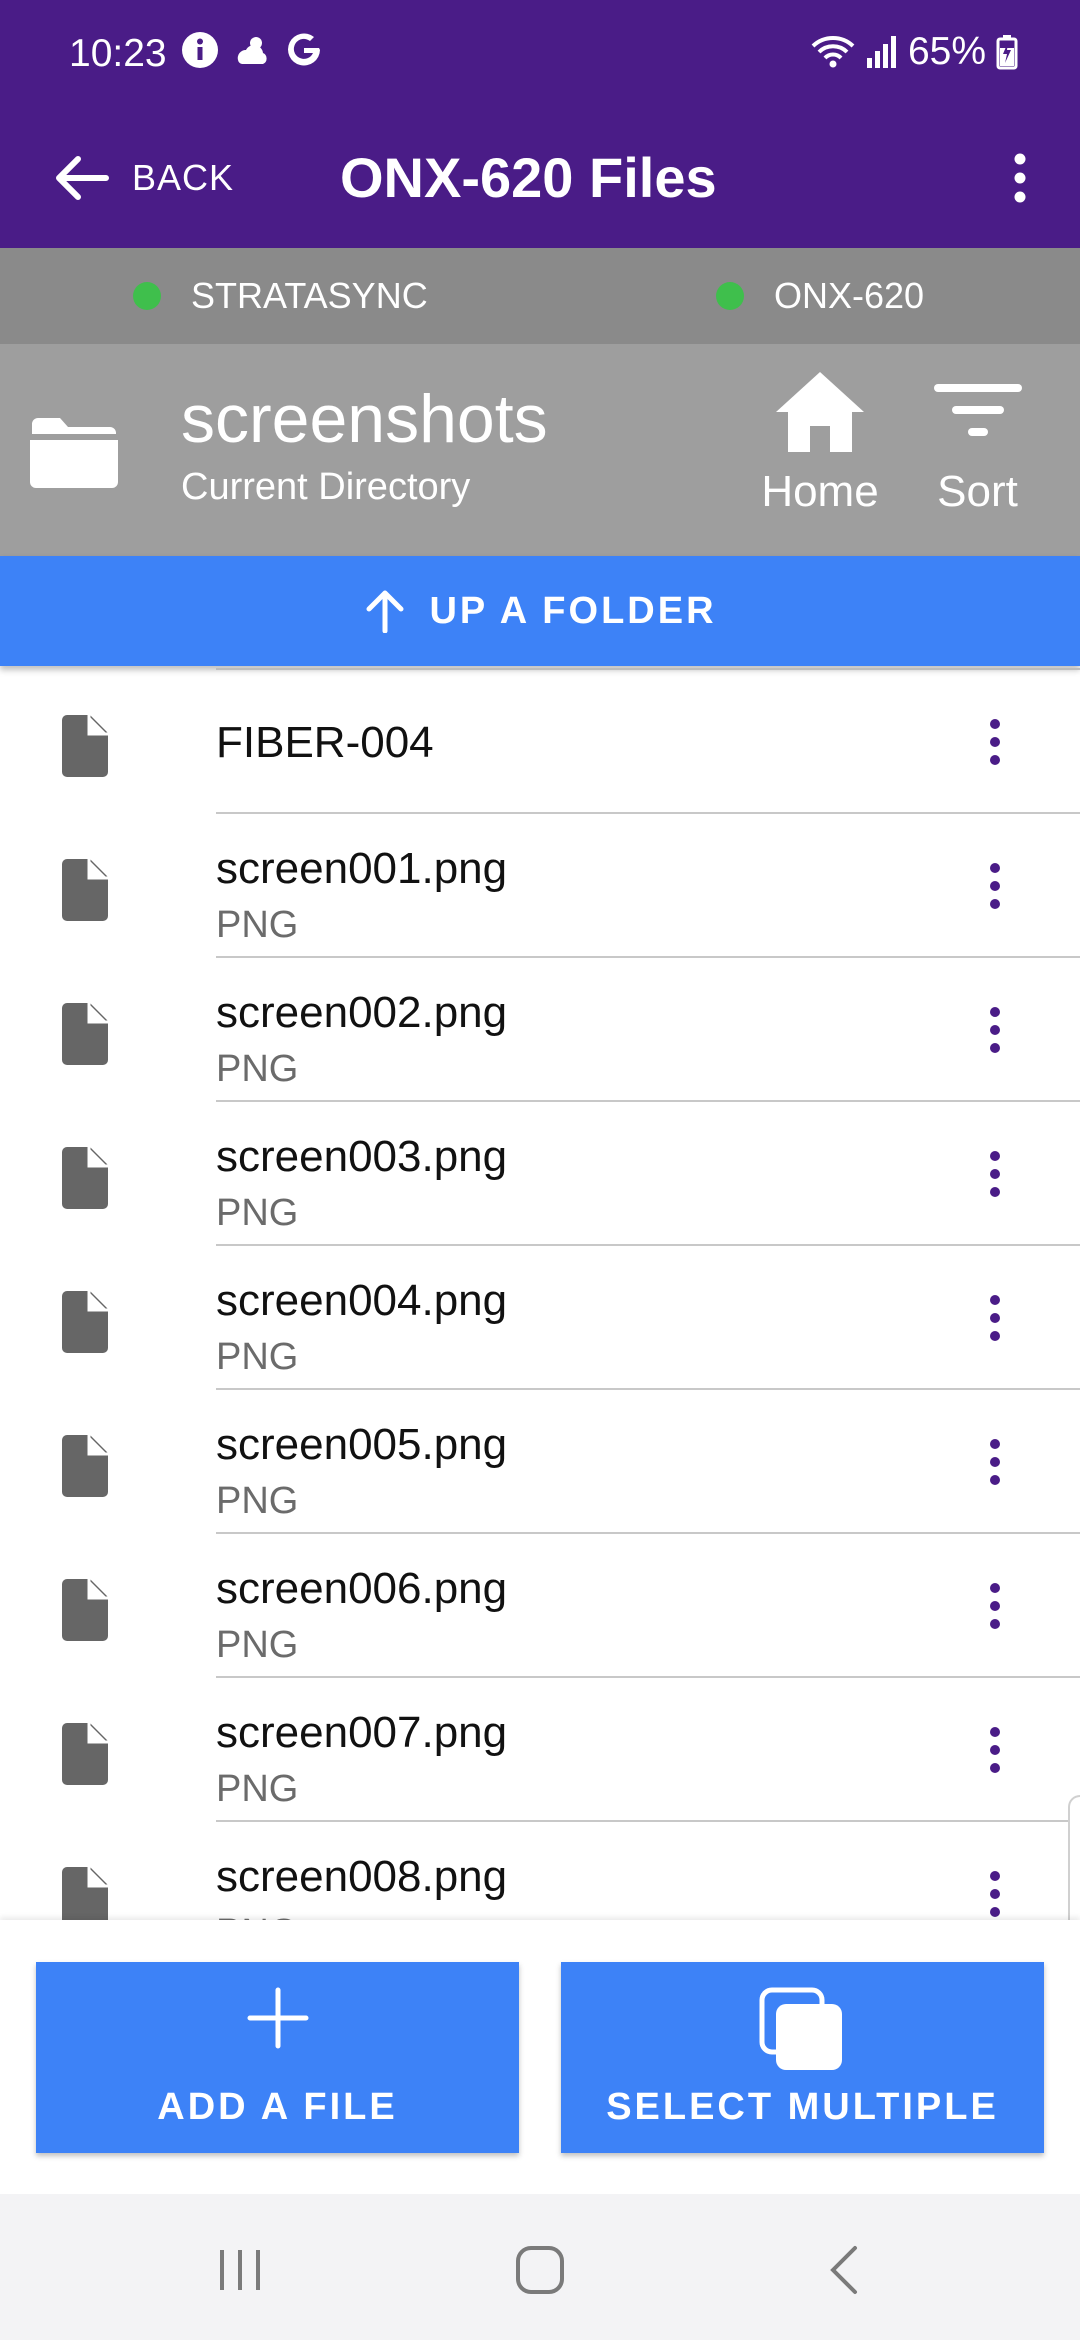 Image resolution: width=1080 pixels, height=2340 pixels. Describe the element at coordinates (118, 53) in the screenshot. I see `status-time: 10:23` at that location.